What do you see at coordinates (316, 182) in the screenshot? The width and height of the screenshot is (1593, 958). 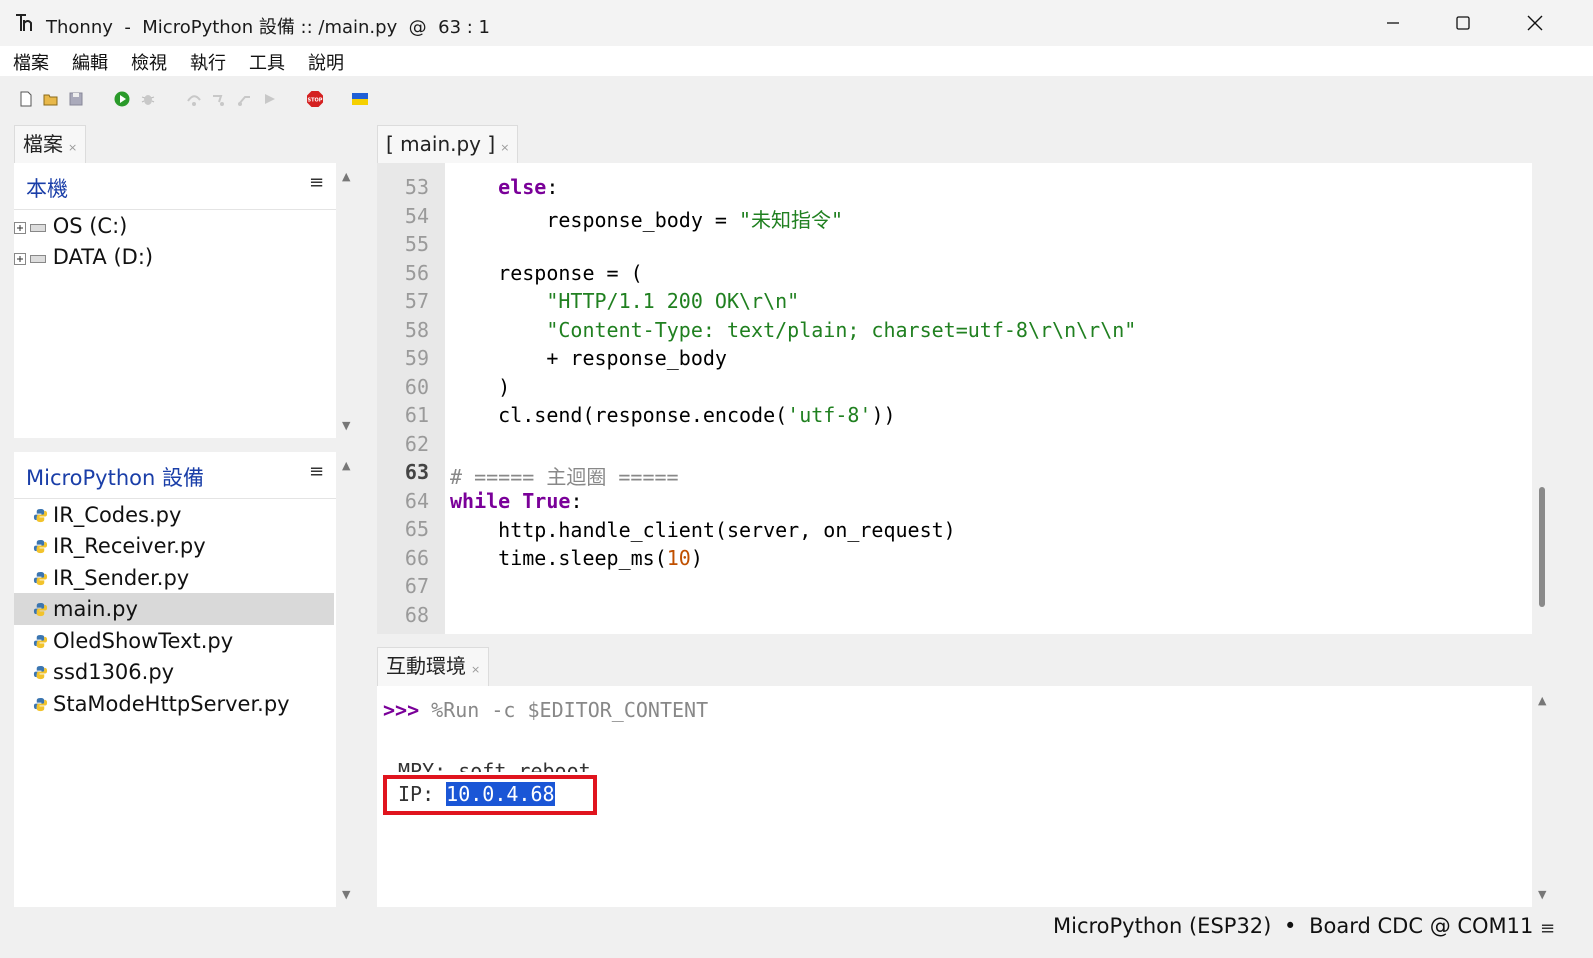 I see `local-menu-icon: ≡` at bounding box center [316, 182].